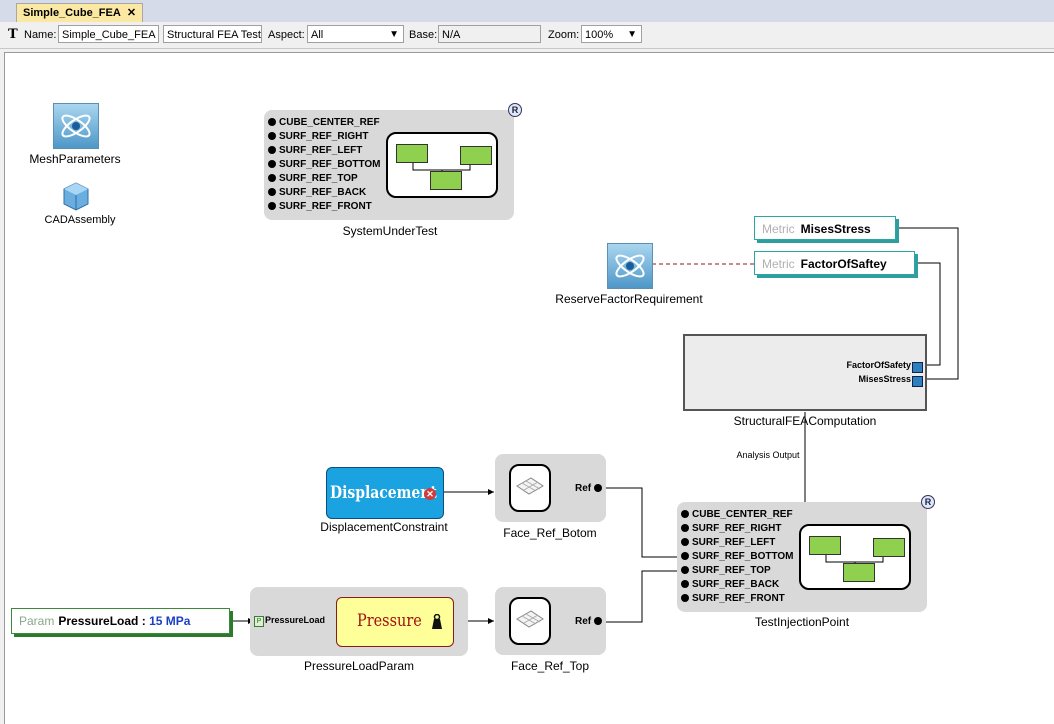 This screenshot has height=724, width=1054. I want to click on cube-icon, so click(76, 196).